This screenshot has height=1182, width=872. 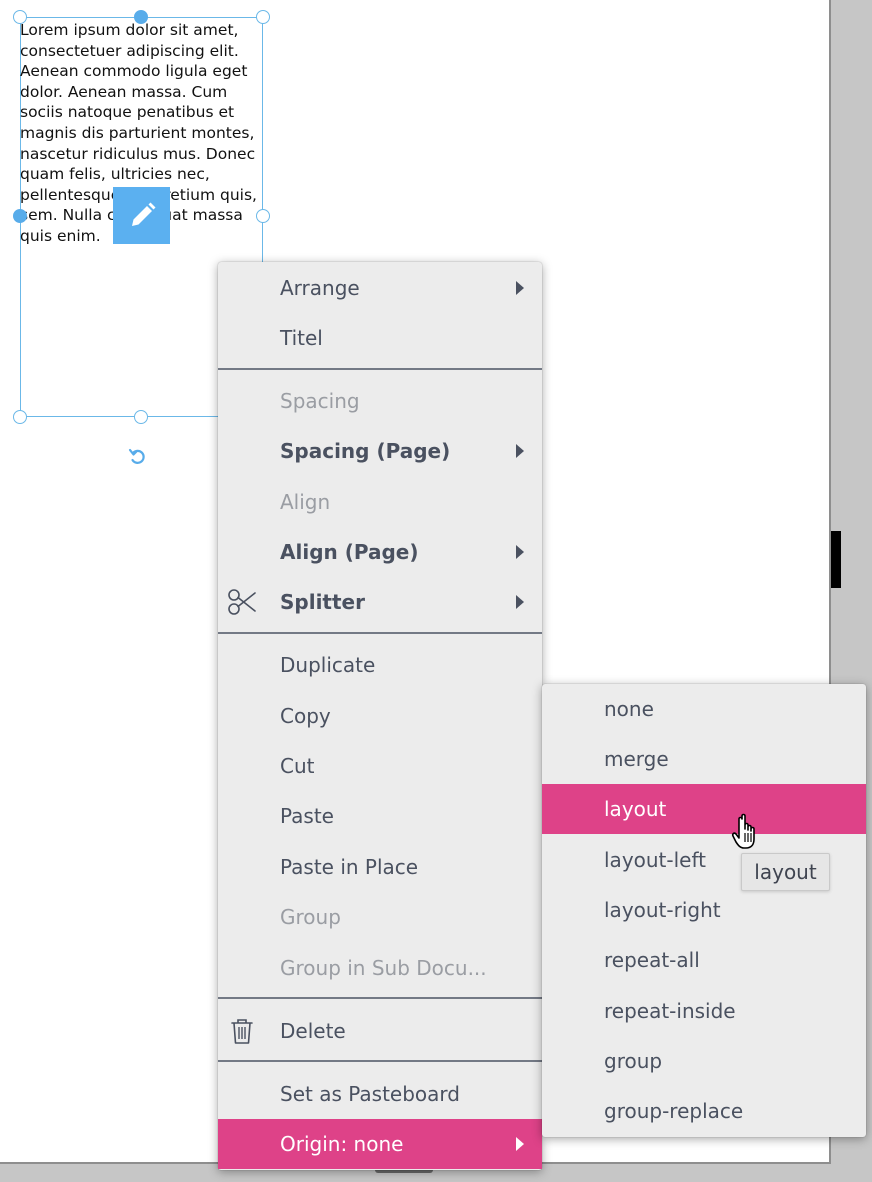 I want to click on menu-item-label: Copy, so click(x=305, y=716).